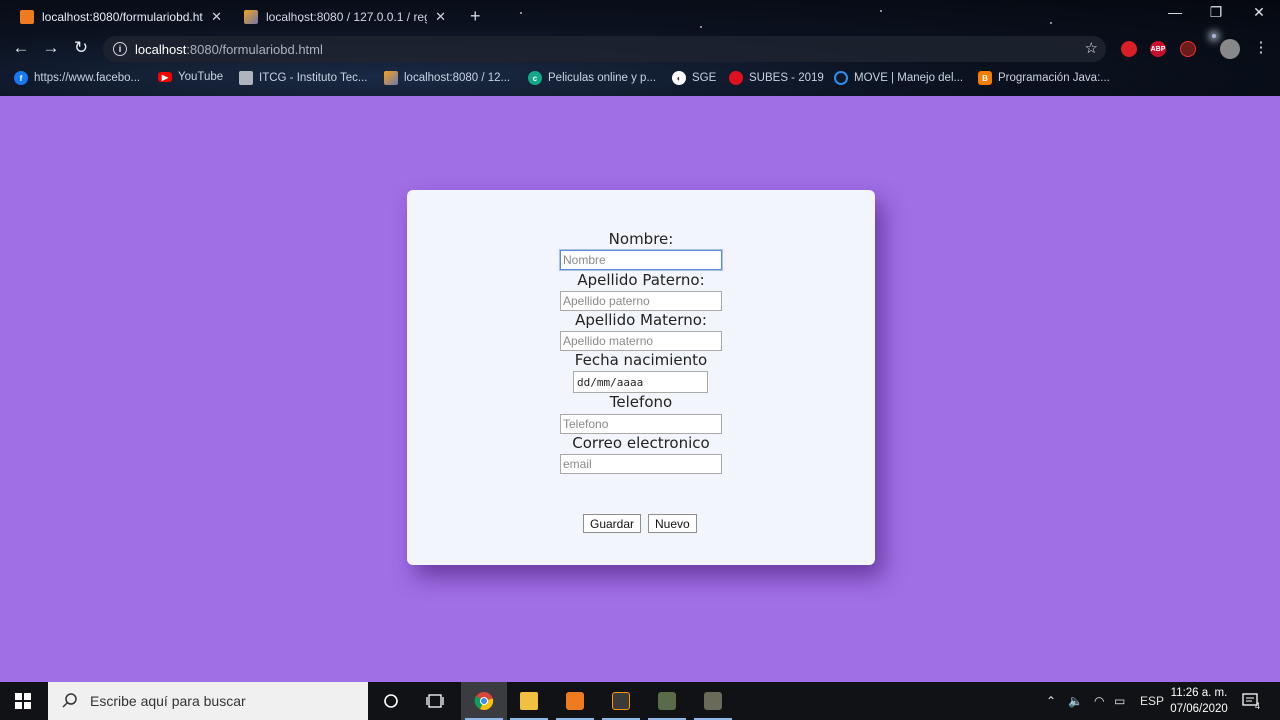  What do you see at coordinates (81, 48) in the screenshot?
I see `reload-icon: ↻` at bounding box center [81, 48].